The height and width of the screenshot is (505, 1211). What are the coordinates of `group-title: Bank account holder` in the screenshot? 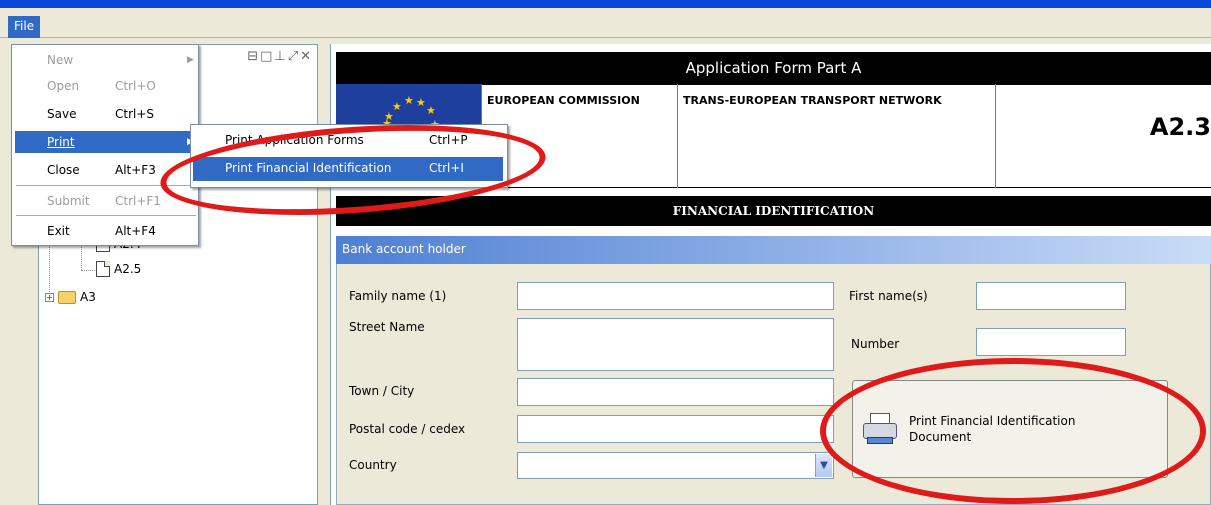 It's located at (773, 250).